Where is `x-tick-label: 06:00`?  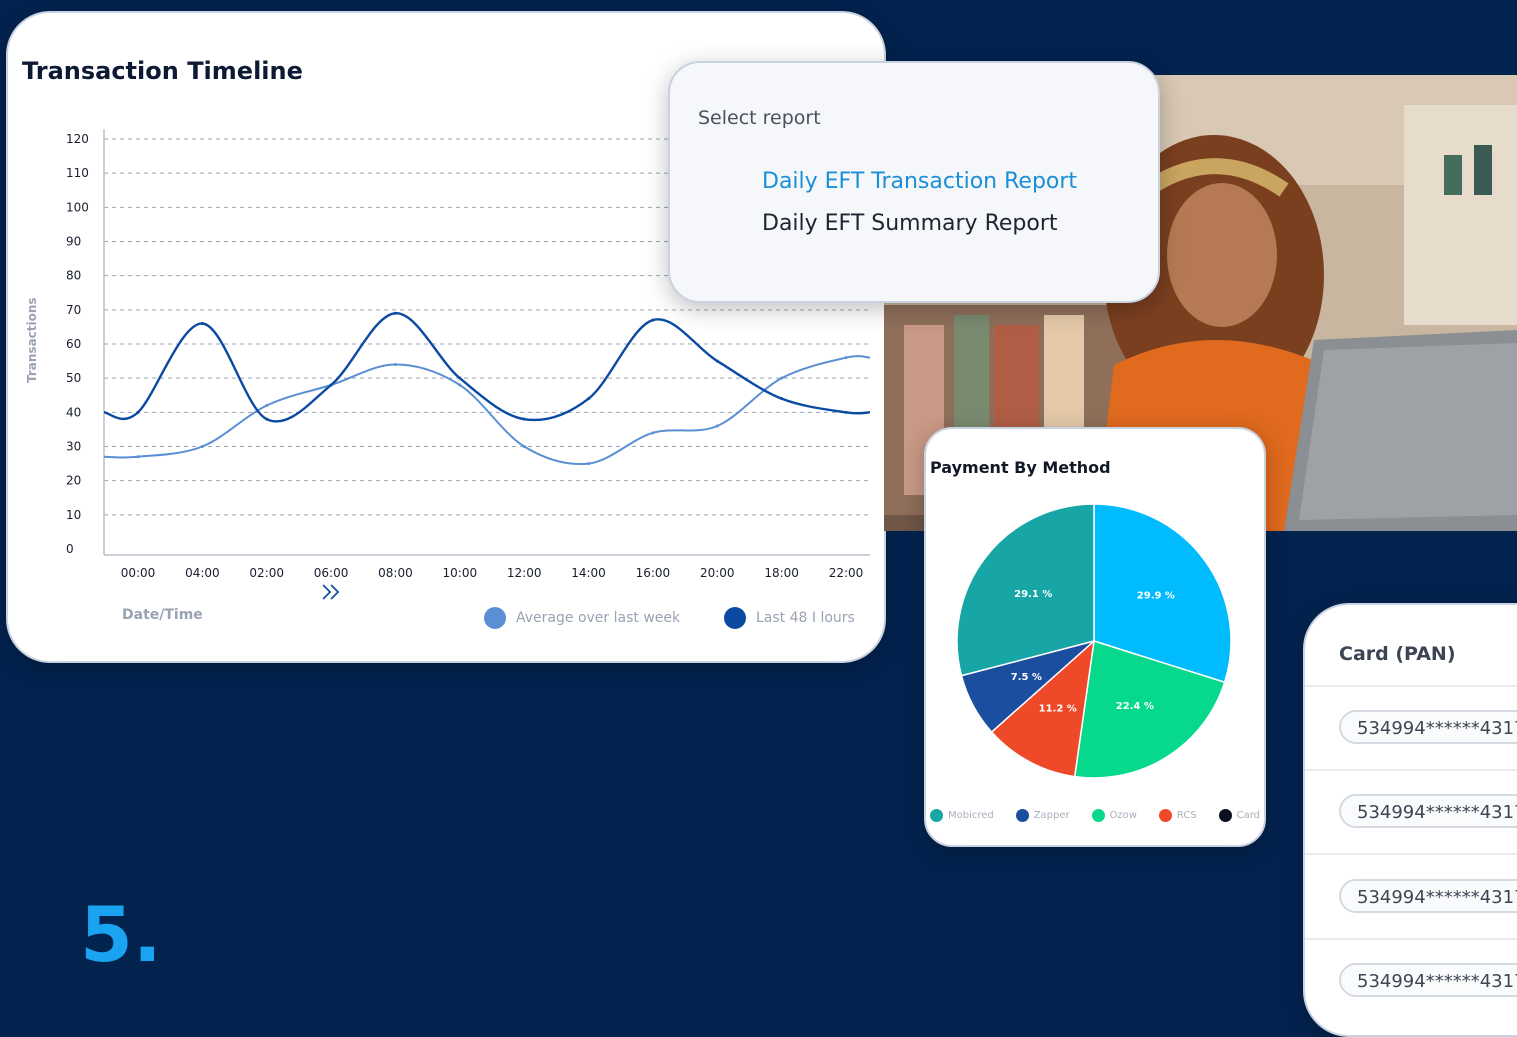
x-tick-label: 06:00 is located at coordinates (331, 573).